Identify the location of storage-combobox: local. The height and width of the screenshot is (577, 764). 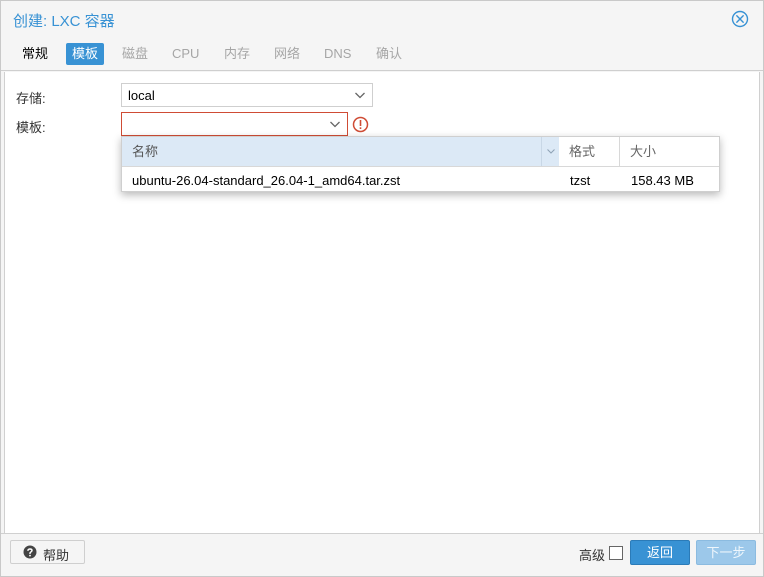
(247, 95).